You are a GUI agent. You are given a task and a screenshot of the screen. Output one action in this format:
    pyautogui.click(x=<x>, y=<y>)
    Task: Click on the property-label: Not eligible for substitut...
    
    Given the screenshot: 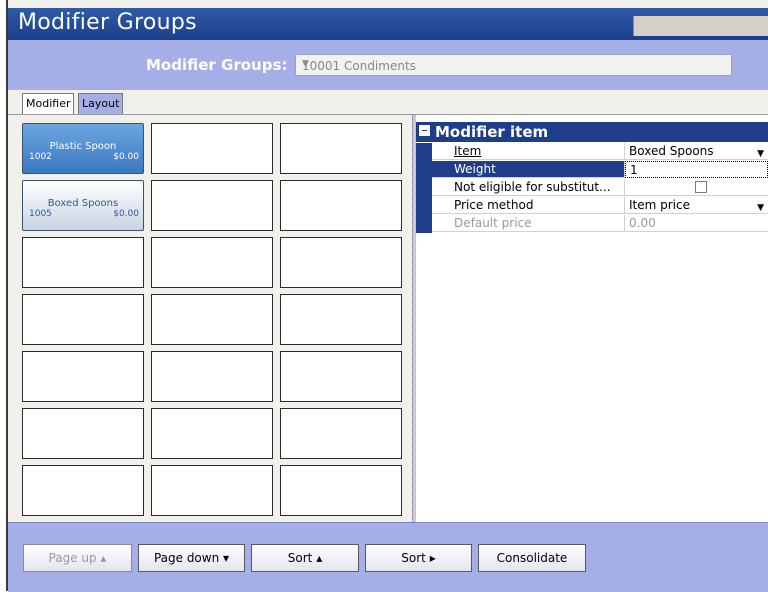 What is the action you would take?
    pyautogui.click(x=528, y=187)
    